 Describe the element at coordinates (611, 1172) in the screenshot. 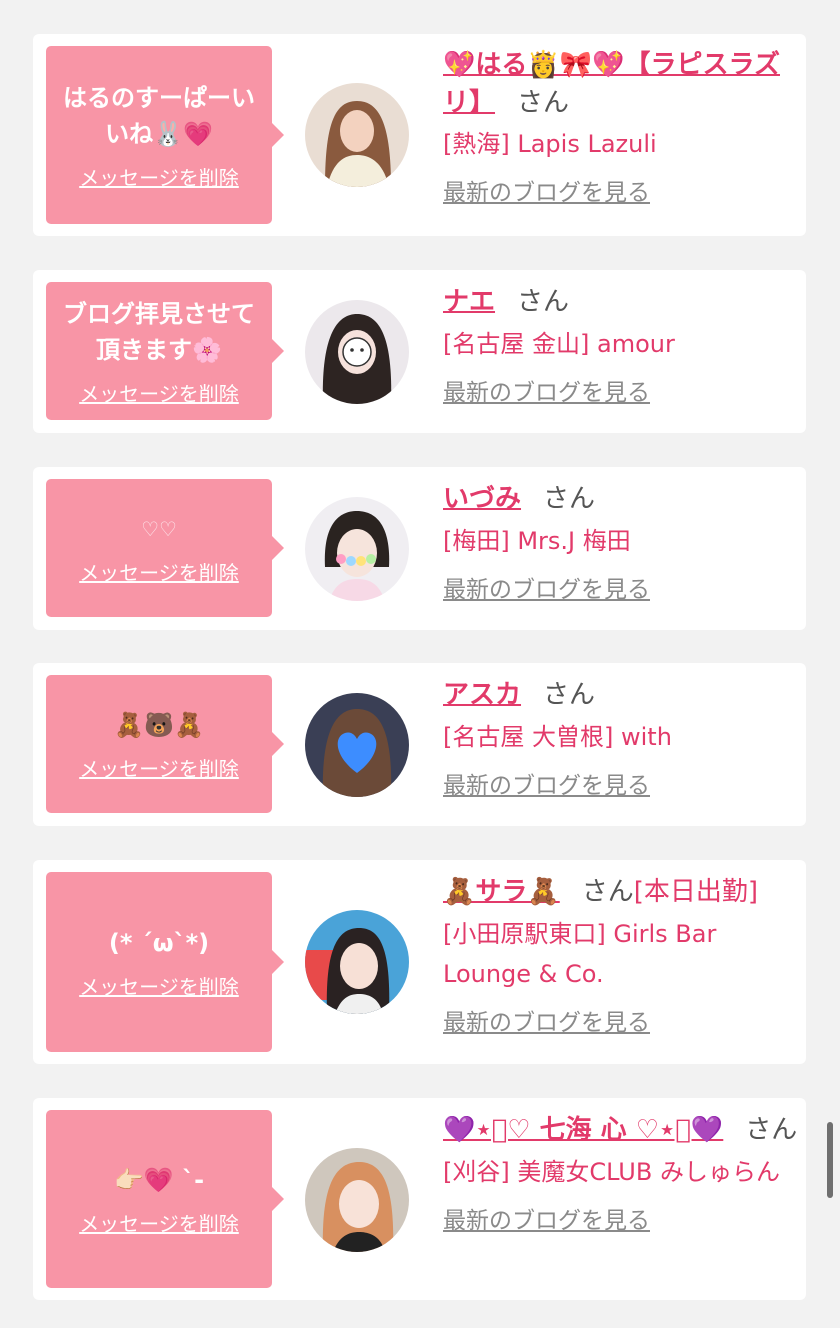

I see `shop-name: [刈谷] 美魔女CLUB みしゅらん` at that location.